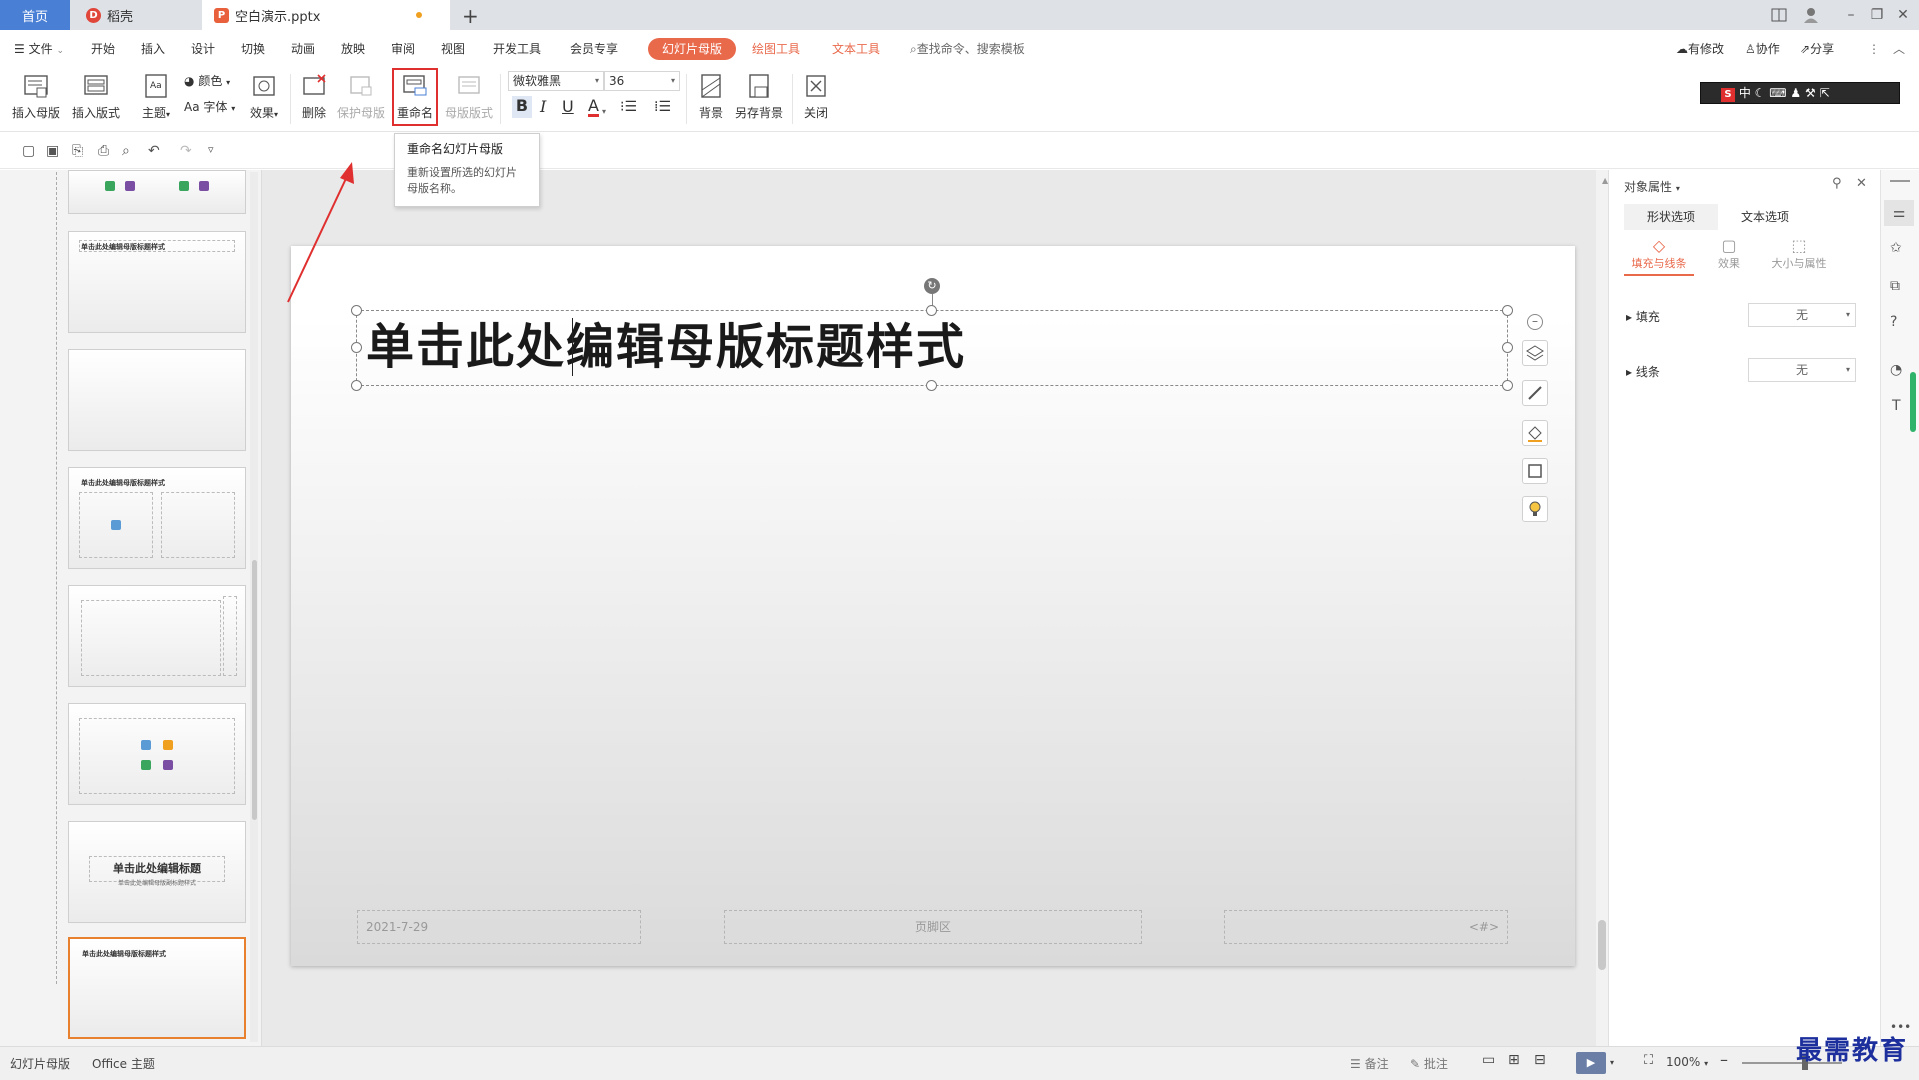  I want to click on modified-button: ☁有修改, so click(1700, 49).